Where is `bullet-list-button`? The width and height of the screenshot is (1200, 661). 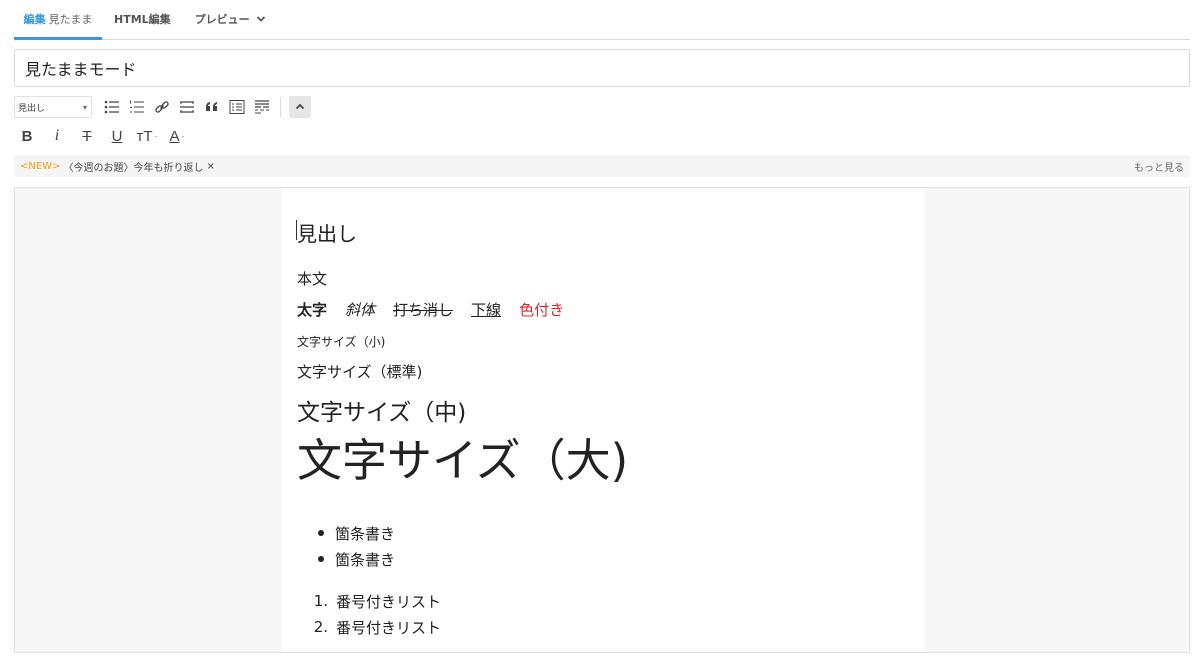 bullet-list-button is located at coordinates (112, 107).